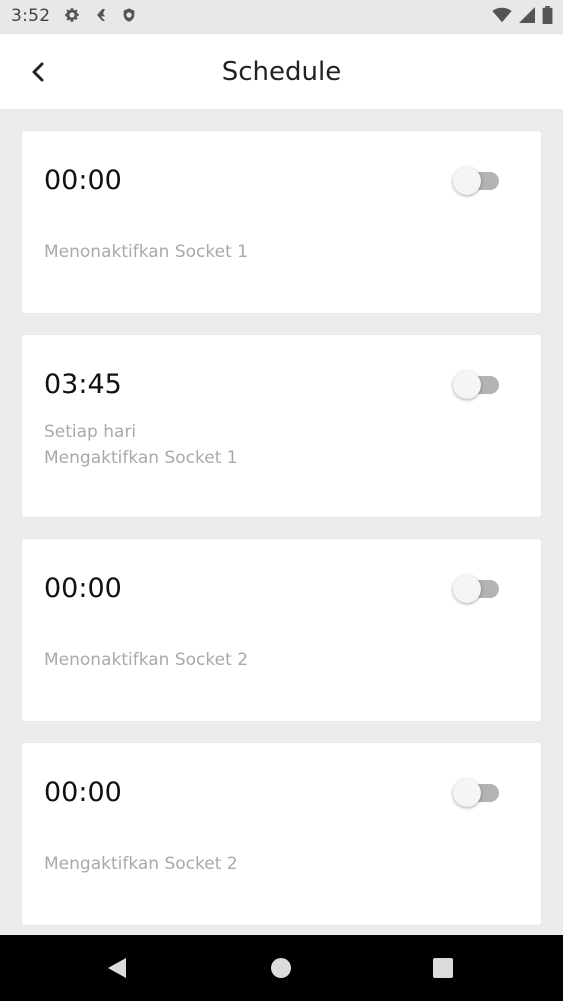 This screenshot has width=563, height=1001. Describe the element at coordinates (281, 17) in the screenshot. I see `status-bar: 3:52` at that location.